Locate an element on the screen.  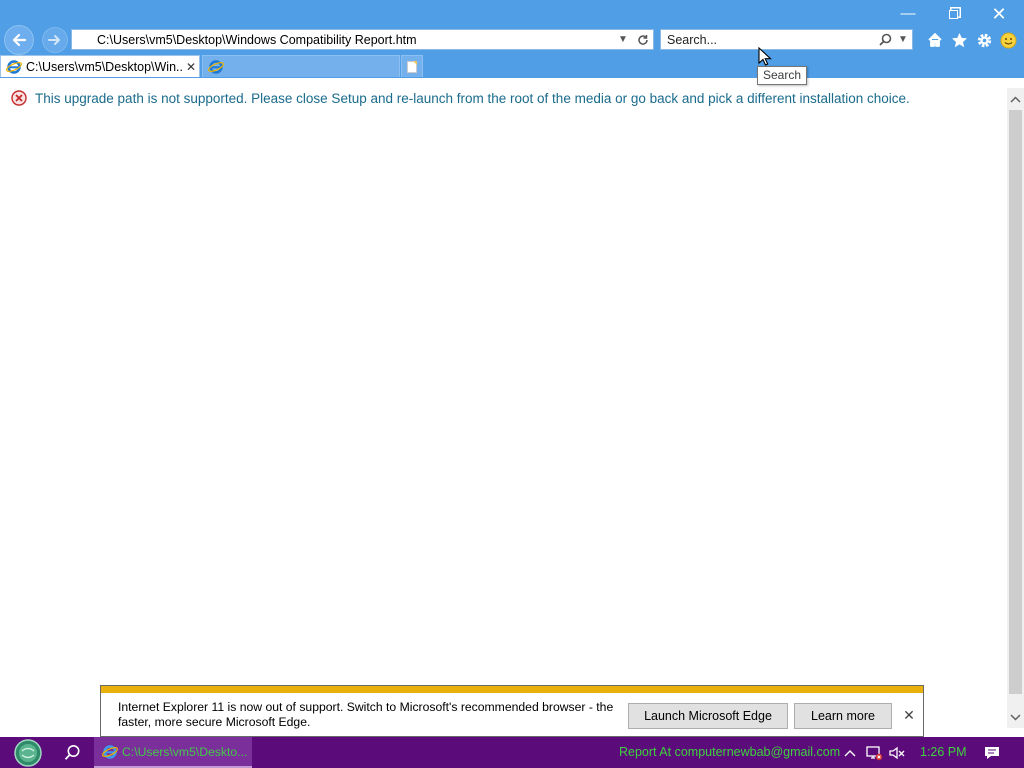
start-orb-icon is located at coordinates (28, 752).